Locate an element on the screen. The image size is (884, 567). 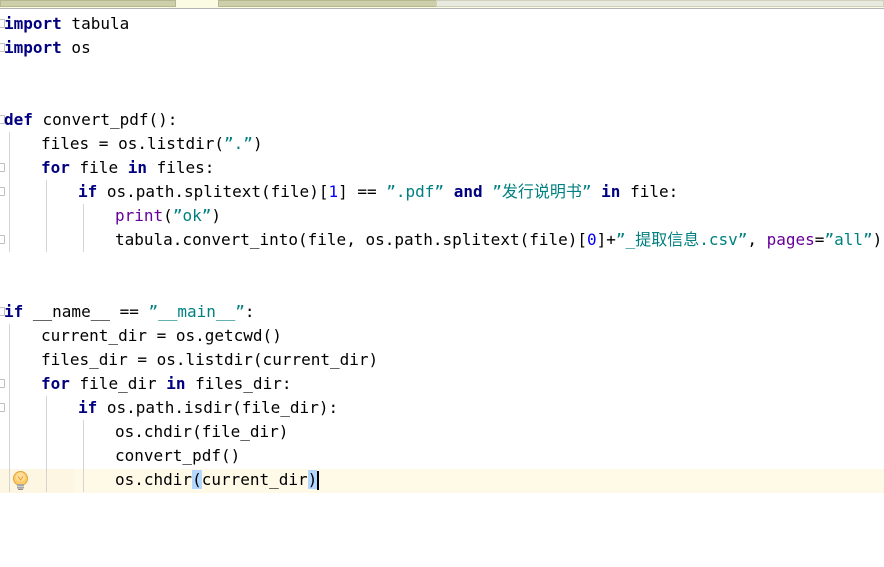
matched-bracket: ) is located at coordinates (312, 479).